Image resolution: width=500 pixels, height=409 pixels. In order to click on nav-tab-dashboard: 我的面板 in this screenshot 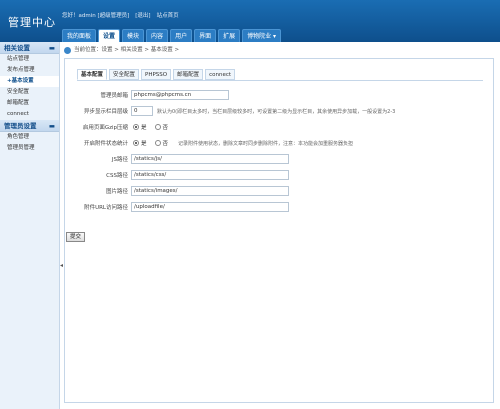, I will do `click(79, 35)`.